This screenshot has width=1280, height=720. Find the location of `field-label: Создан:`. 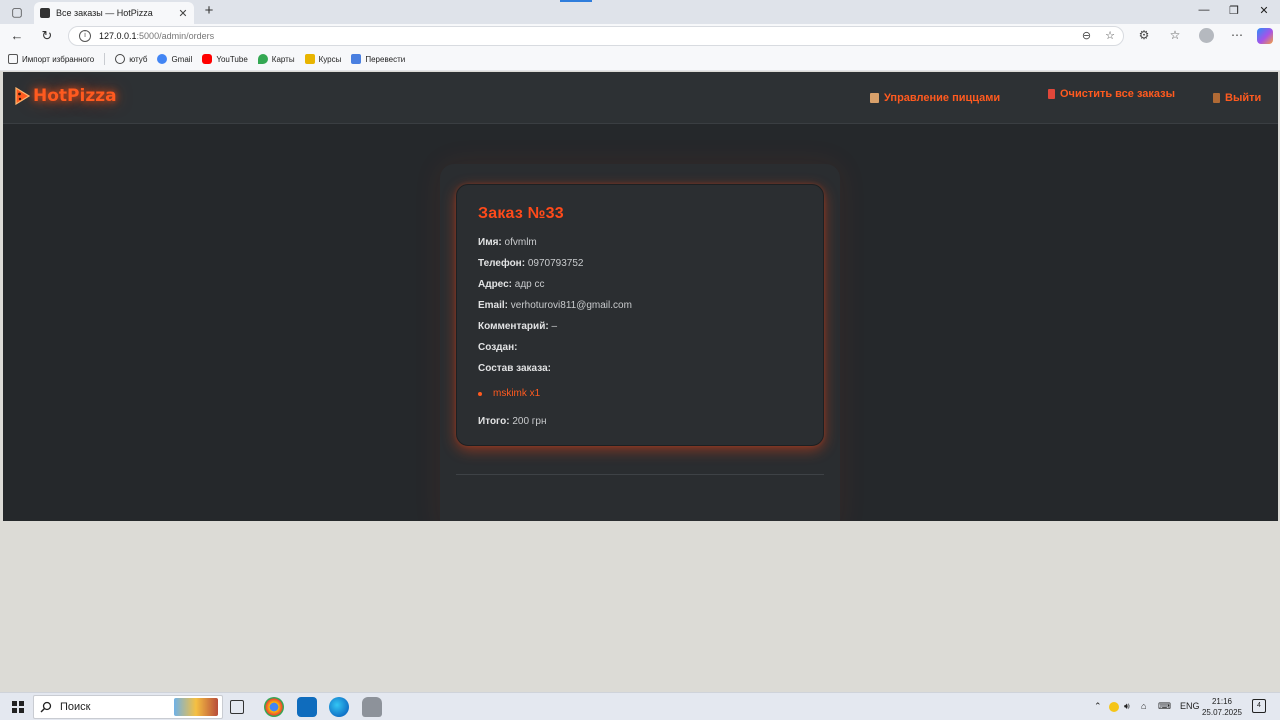

field-label: Создан: is located at coordinates (498, 347).